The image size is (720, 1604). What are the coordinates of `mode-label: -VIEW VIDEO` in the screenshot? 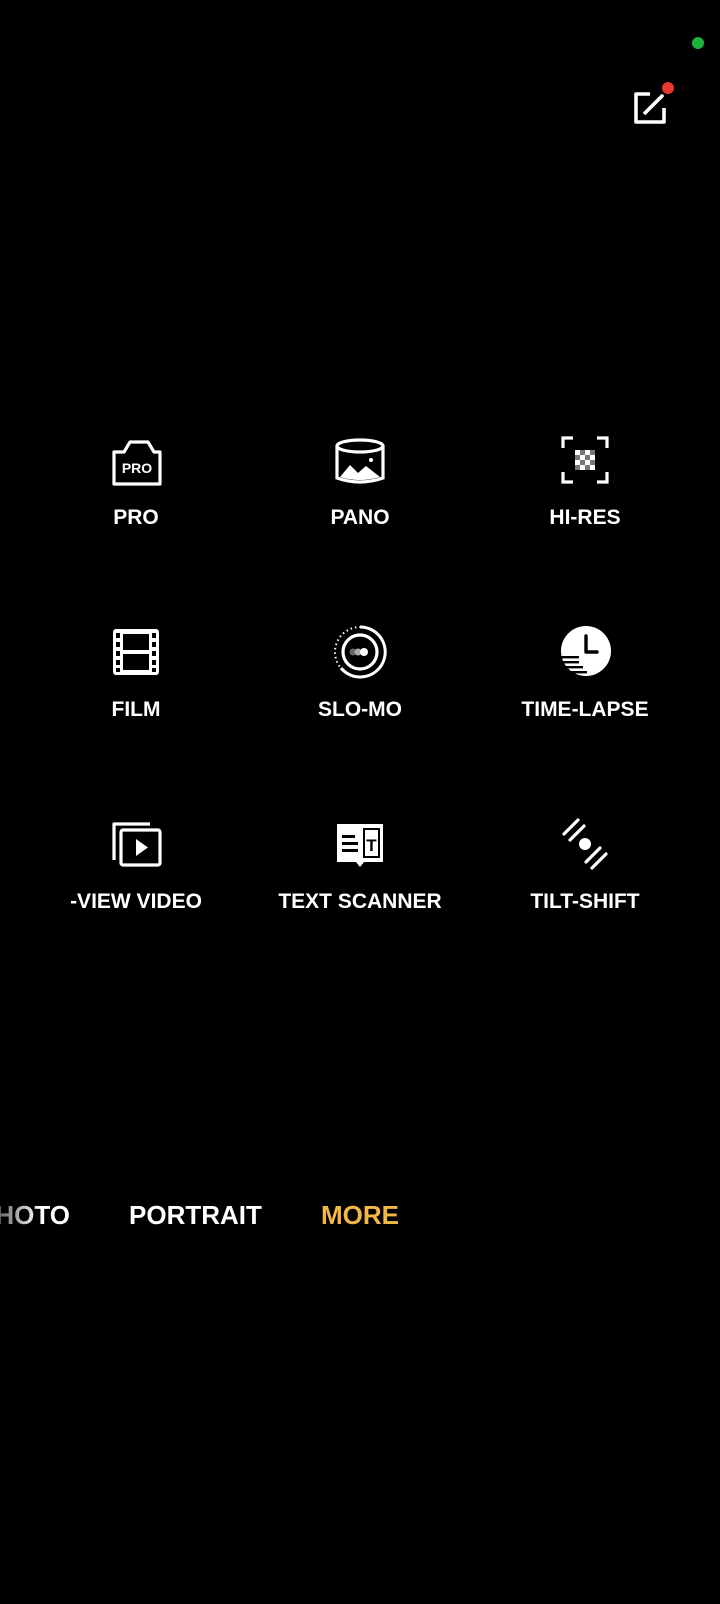 It's located at (136, 901).